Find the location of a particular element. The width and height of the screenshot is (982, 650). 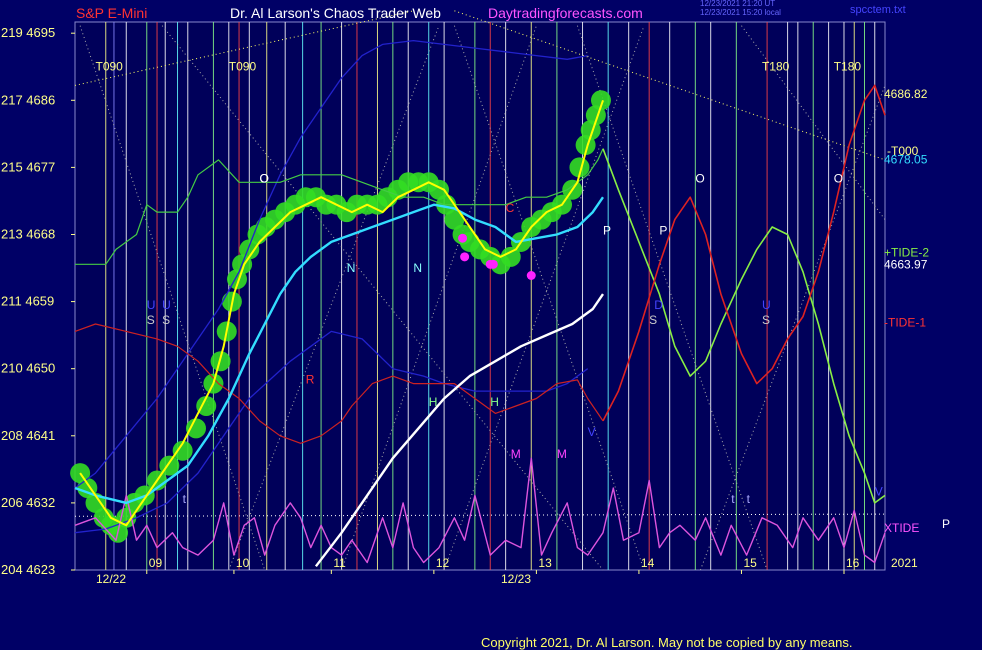

annotation-27: V is located at coordinates (879, 491).